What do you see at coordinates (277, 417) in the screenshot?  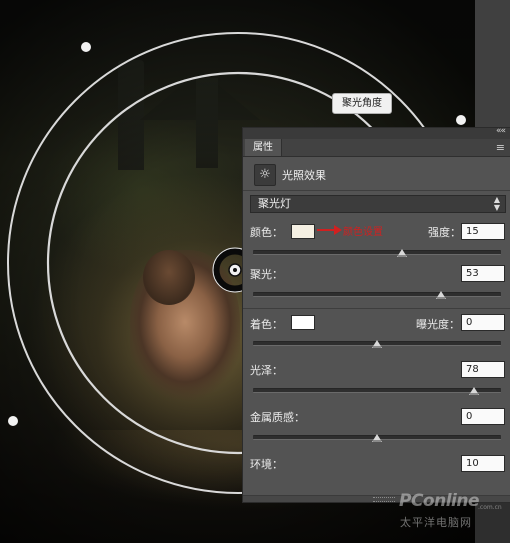 I see `metallic-label: 金属质感：` at bounding box center [277, 417].